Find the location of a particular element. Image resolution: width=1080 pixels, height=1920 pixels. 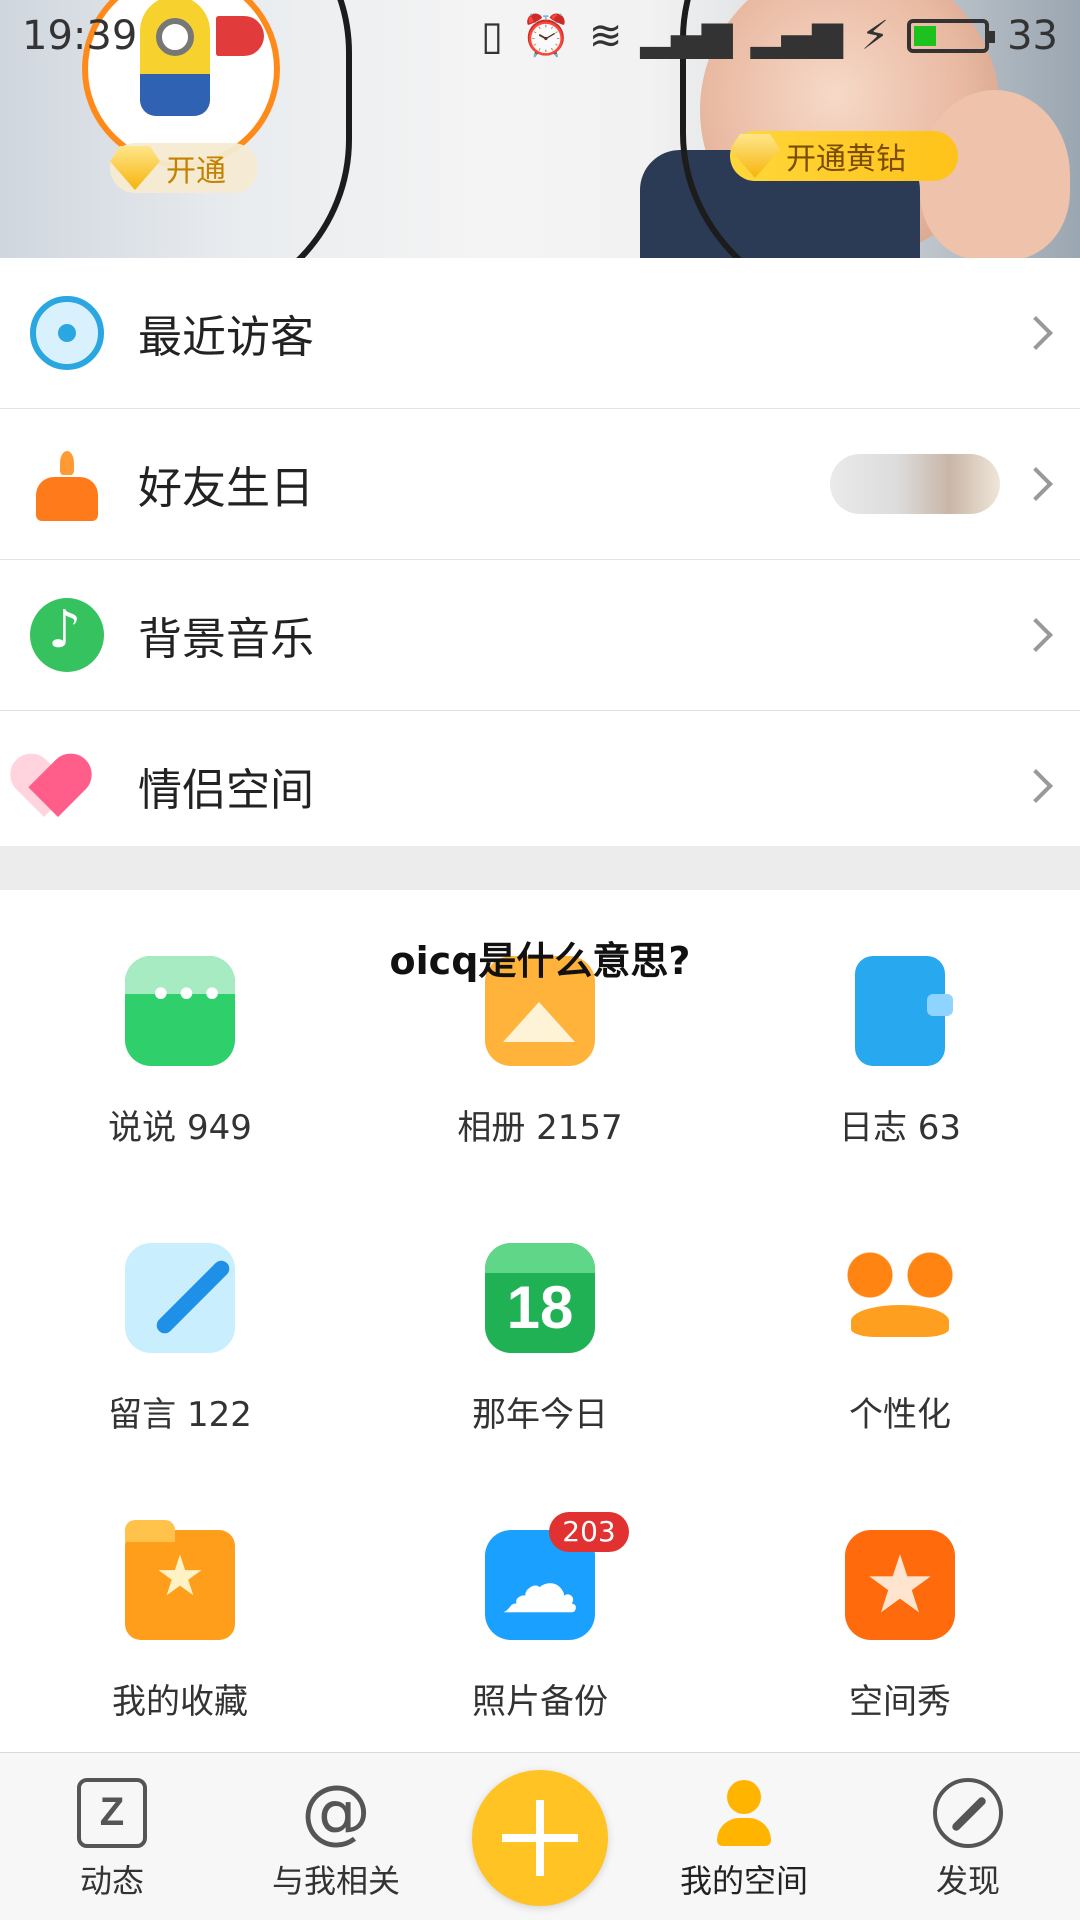

tab-label: 我的空间 is located at coordinates (743, 1881).